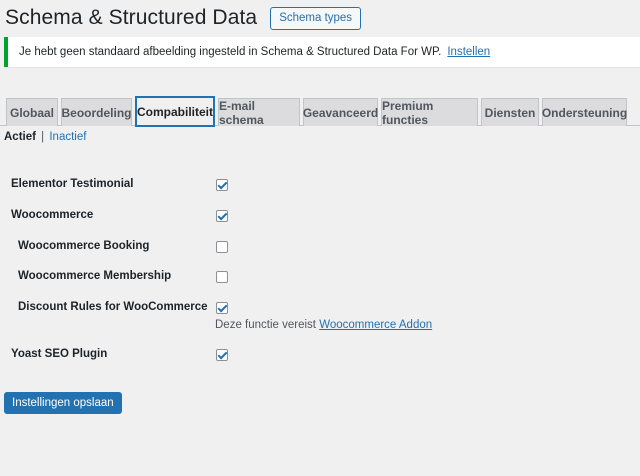 The image size is (640, 476). What do you see at coordinates (72, 184) in the screenshot?
I see `label-elementor-testimonial: Elementor Testimonial` at bounding box center [72, 184].